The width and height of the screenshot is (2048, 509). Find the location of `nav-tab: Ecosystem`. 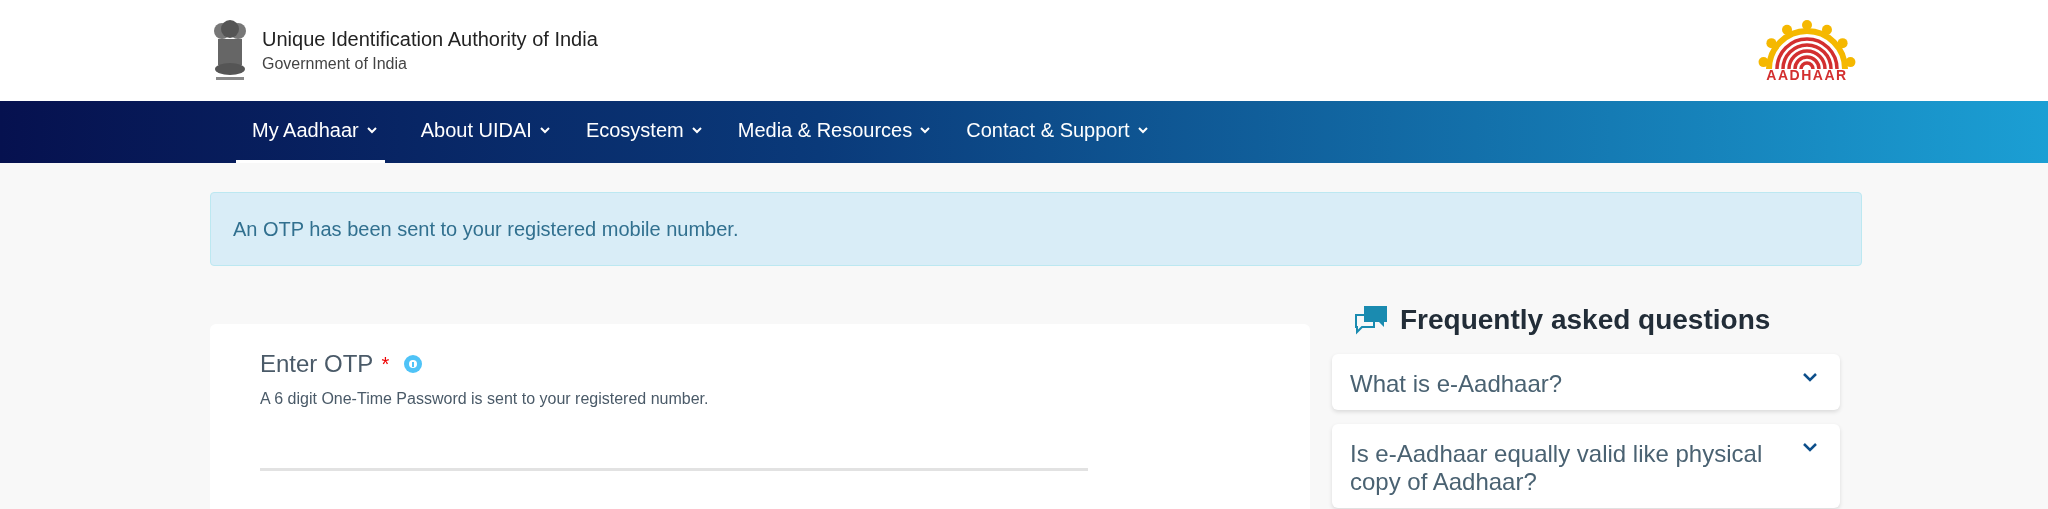

nav-tab: Ecosystem is located at coordinates (643, 132).